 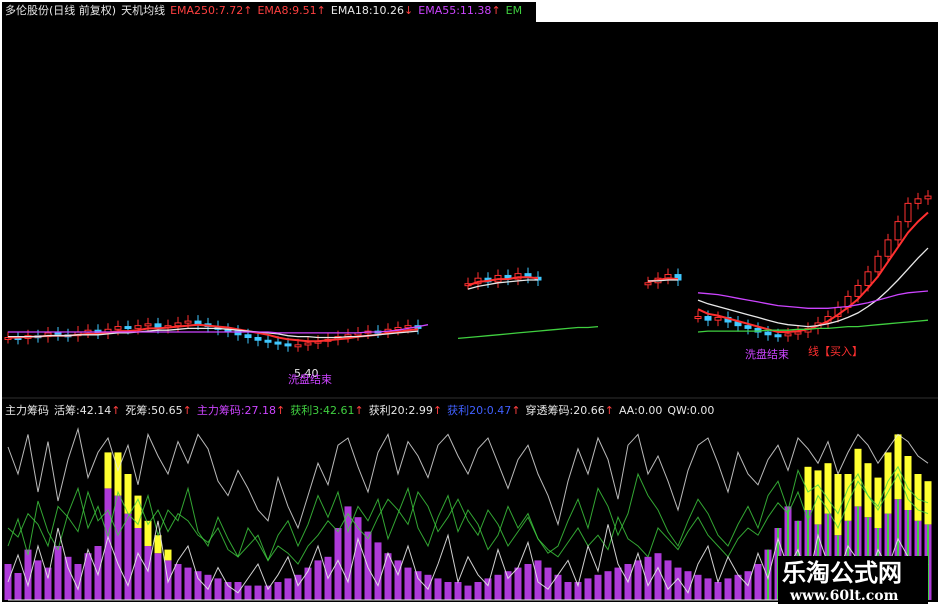 I want to click on header-item: EMA55:11.38, so click(x=454, y=10).